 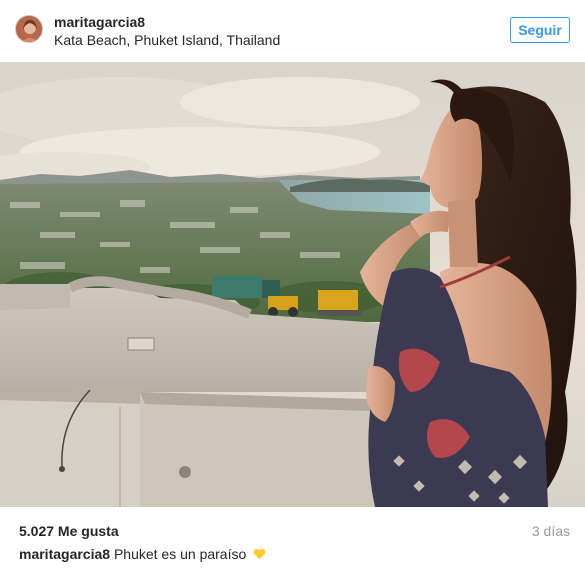 What do you see at coordinates (259, 554) in the screenshot?
I see `yellow-heart-icon` at bounding box center [259, 554].